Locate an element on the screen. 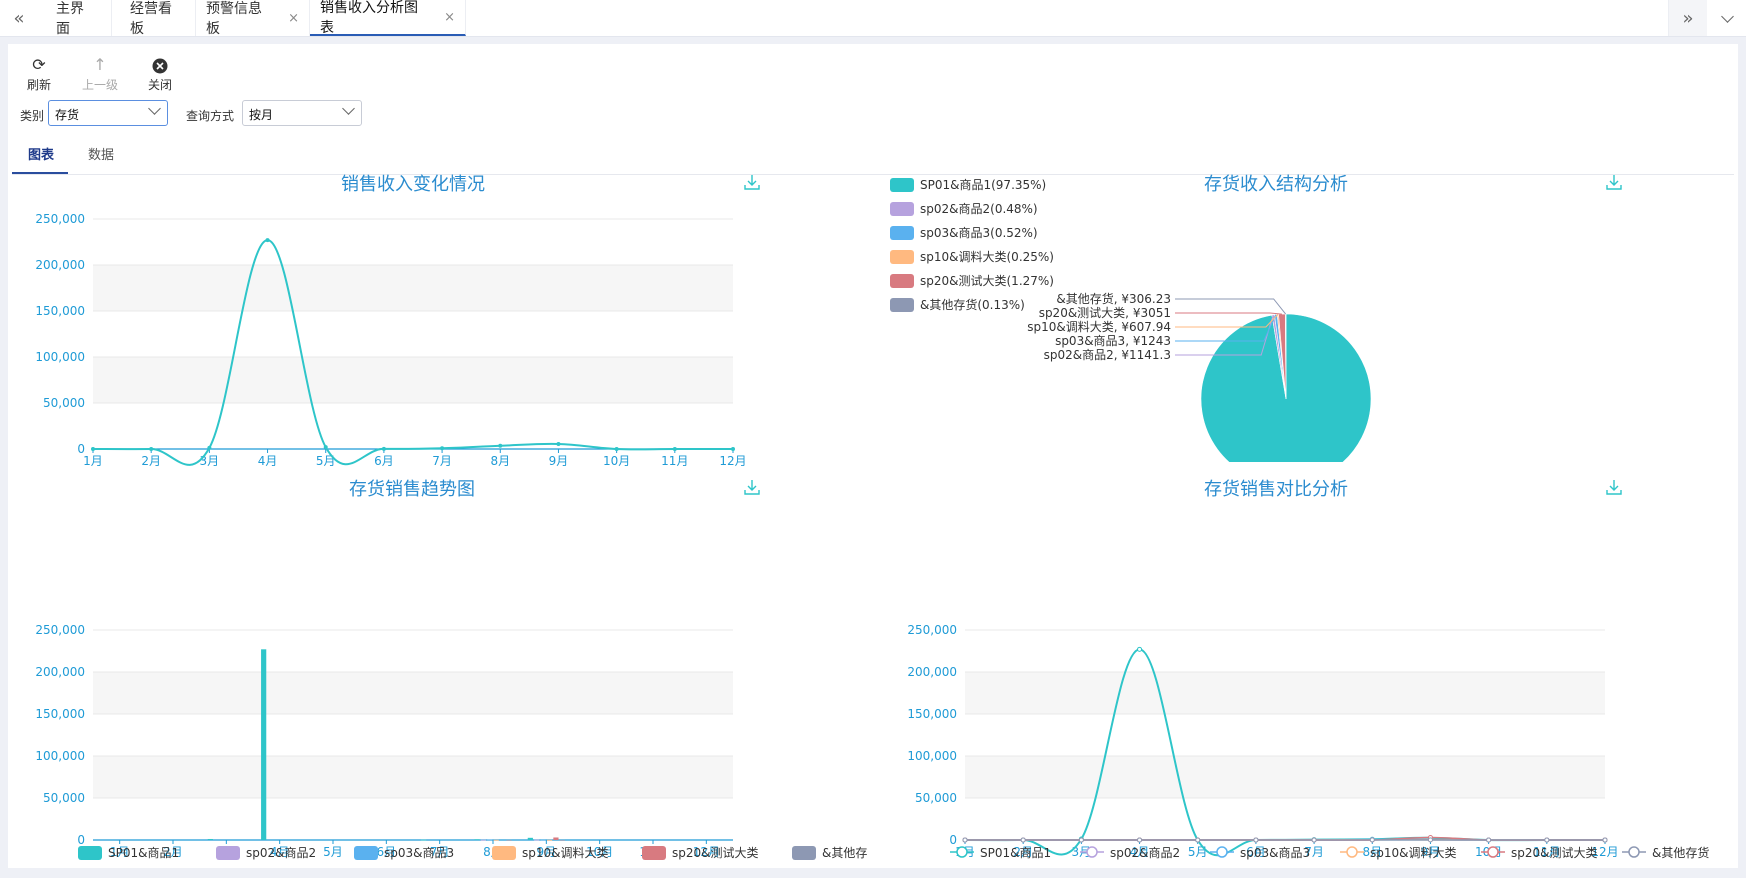 The width and height of the screenshot is (1746, 878). x-tick-label: 9月 is located at coordinates (559, 461).